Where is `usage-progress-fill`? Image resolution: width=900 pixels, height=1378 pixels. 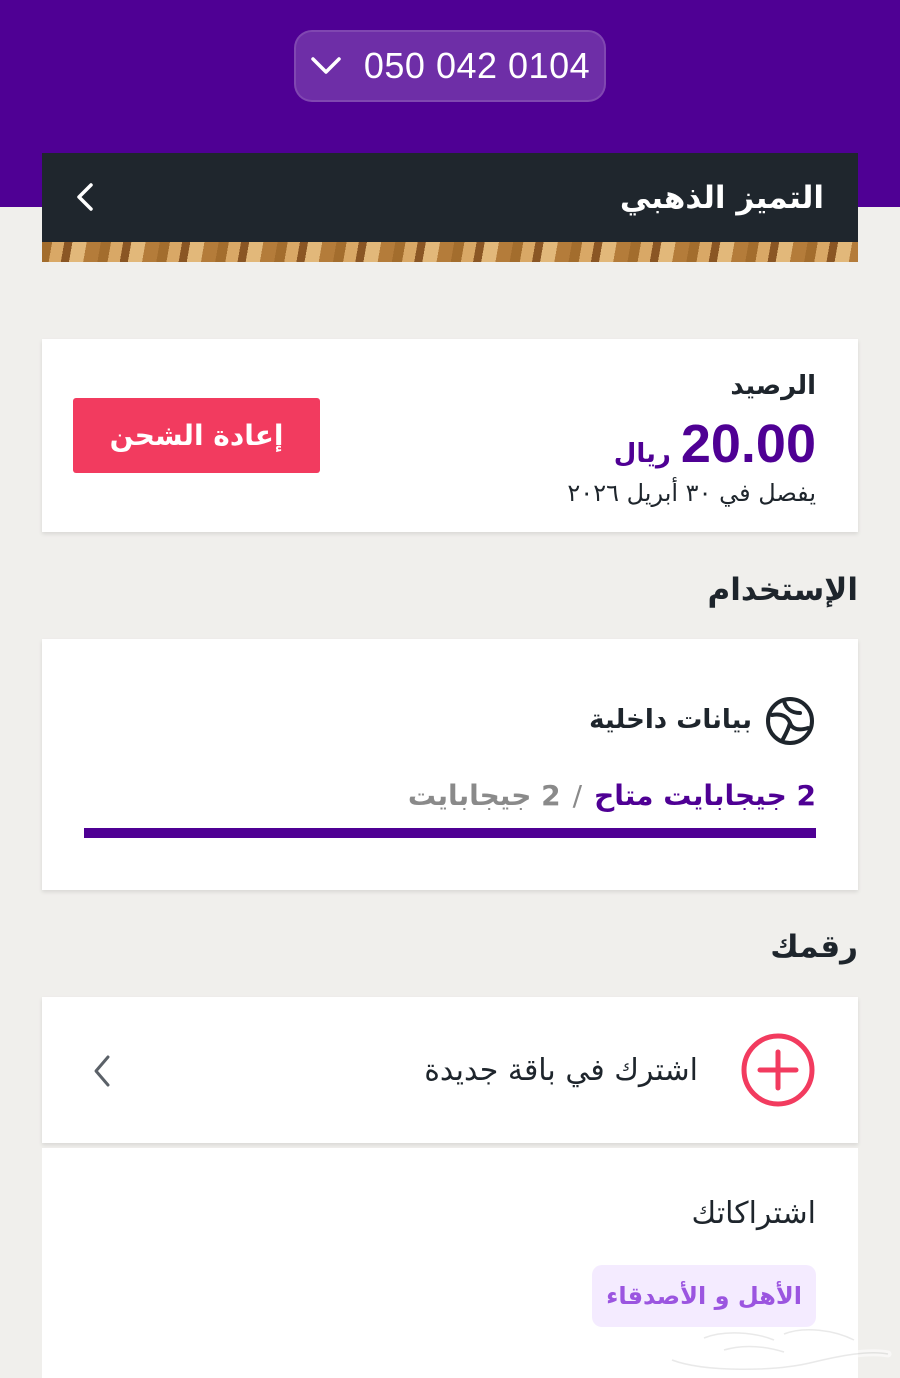 usage-progress-fill is located at coordinates (450, 833).